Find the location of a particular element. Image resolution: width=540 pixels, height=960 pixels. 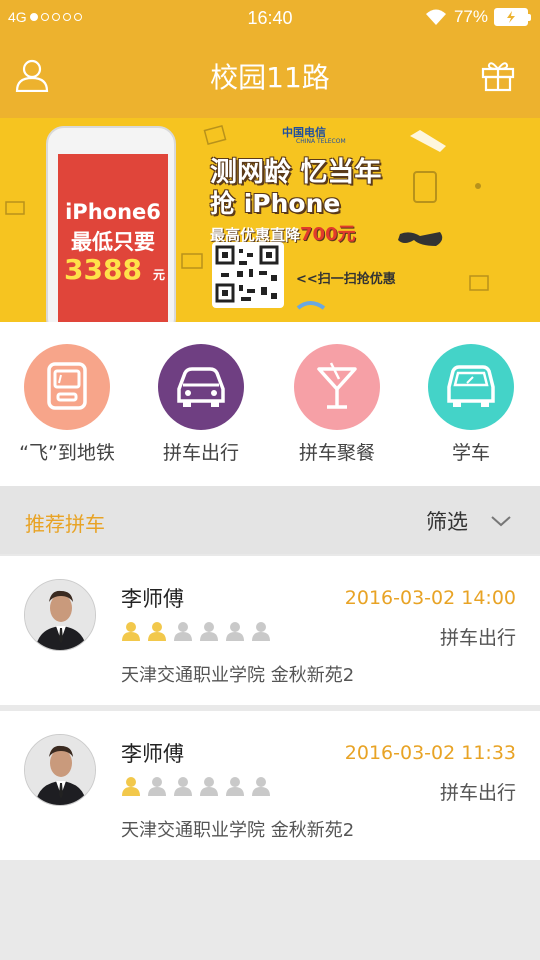

phone-promo-text: 最低只要 is located at coordinates (113, 242).